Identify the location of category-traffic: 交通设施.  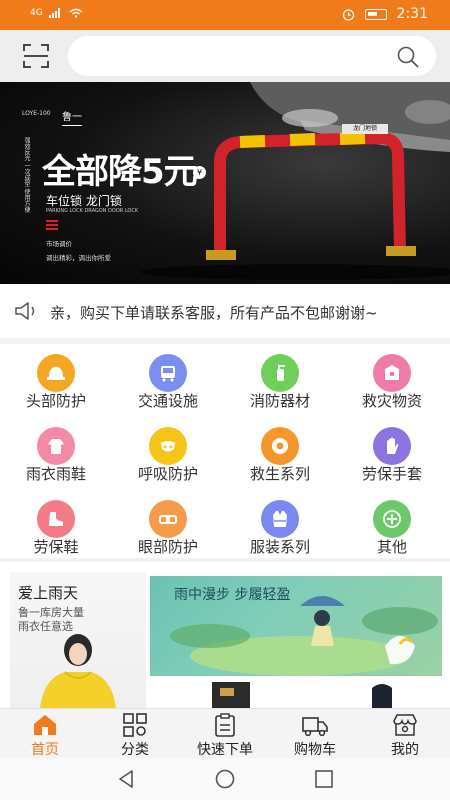
(168, 383).